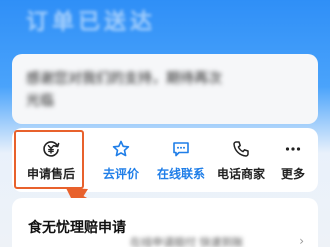 The image size is (330, 247). Describe the element at coordinates (301, 240) in the screenshot. I see `chevron-right-icon: ›` at that location.